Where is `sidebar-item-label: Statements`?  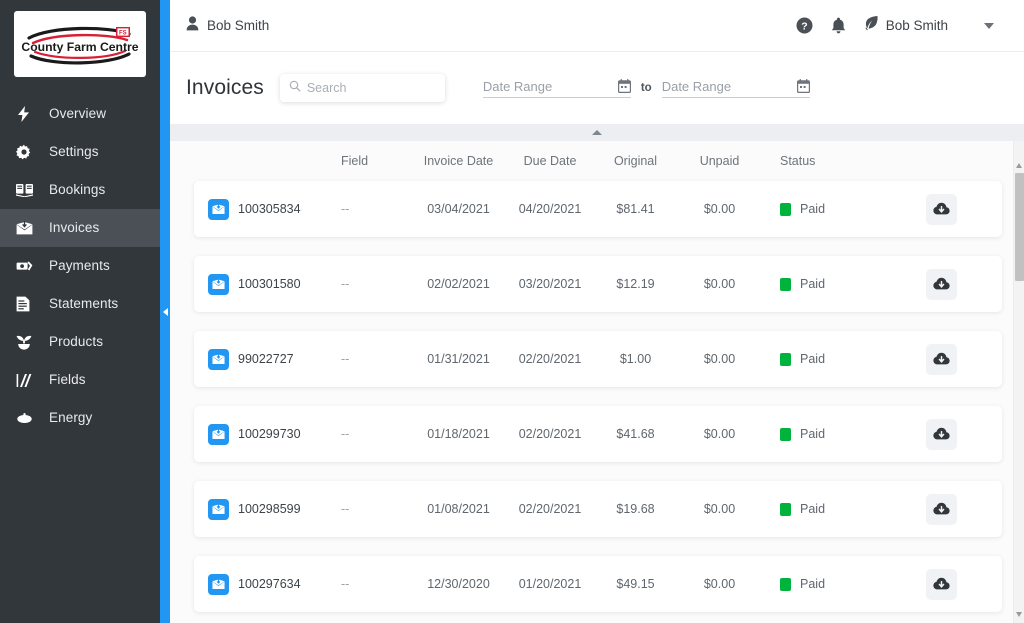
sidebar-item-label: Statements is located at coordinates (84, 304).